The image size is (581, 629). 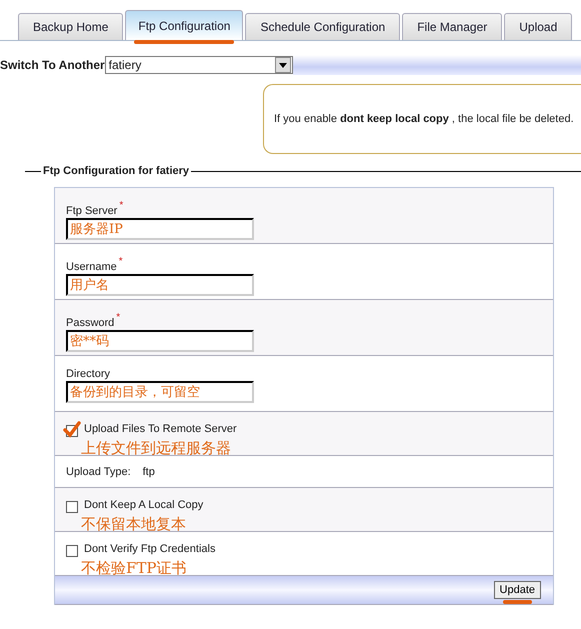 What do you see at coordinates (91, 267) in the screenshot?
I see `field-label: Username` at bounding box center [91, 267].